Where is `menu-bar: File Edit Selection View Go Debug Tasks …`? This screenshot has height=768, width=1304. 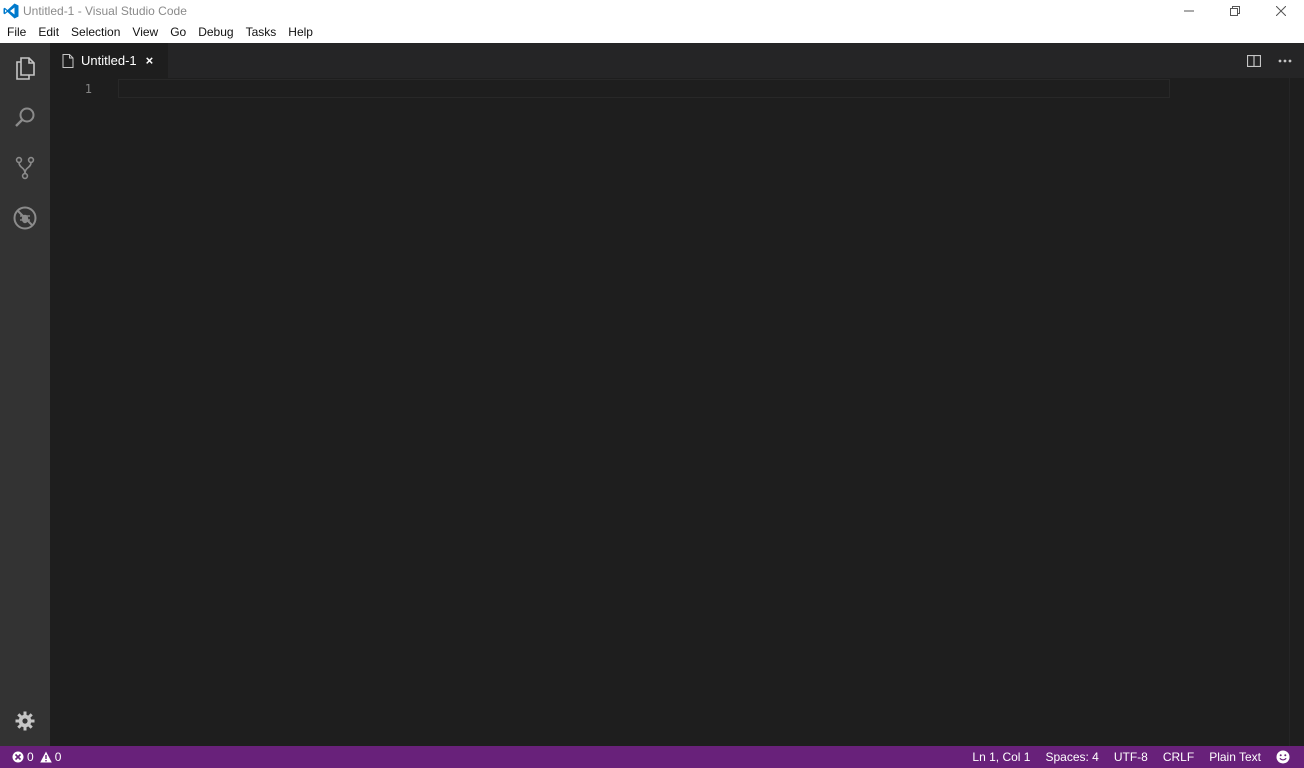 menu-bar: File Edit Selection View Go Debug Tasks … is located at coordinates (652, 32).